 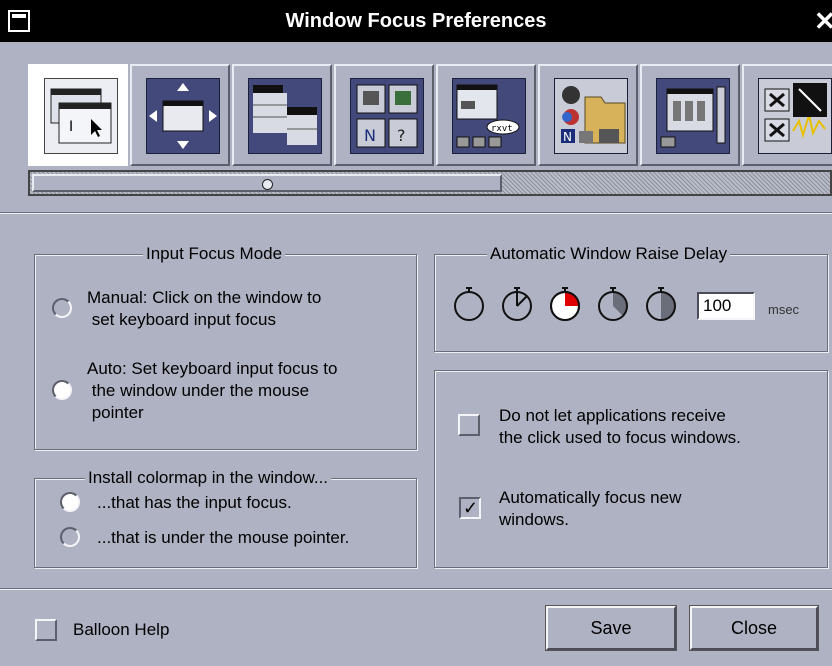 I want to click on timer-1-icon, so click(x=517, y=304).